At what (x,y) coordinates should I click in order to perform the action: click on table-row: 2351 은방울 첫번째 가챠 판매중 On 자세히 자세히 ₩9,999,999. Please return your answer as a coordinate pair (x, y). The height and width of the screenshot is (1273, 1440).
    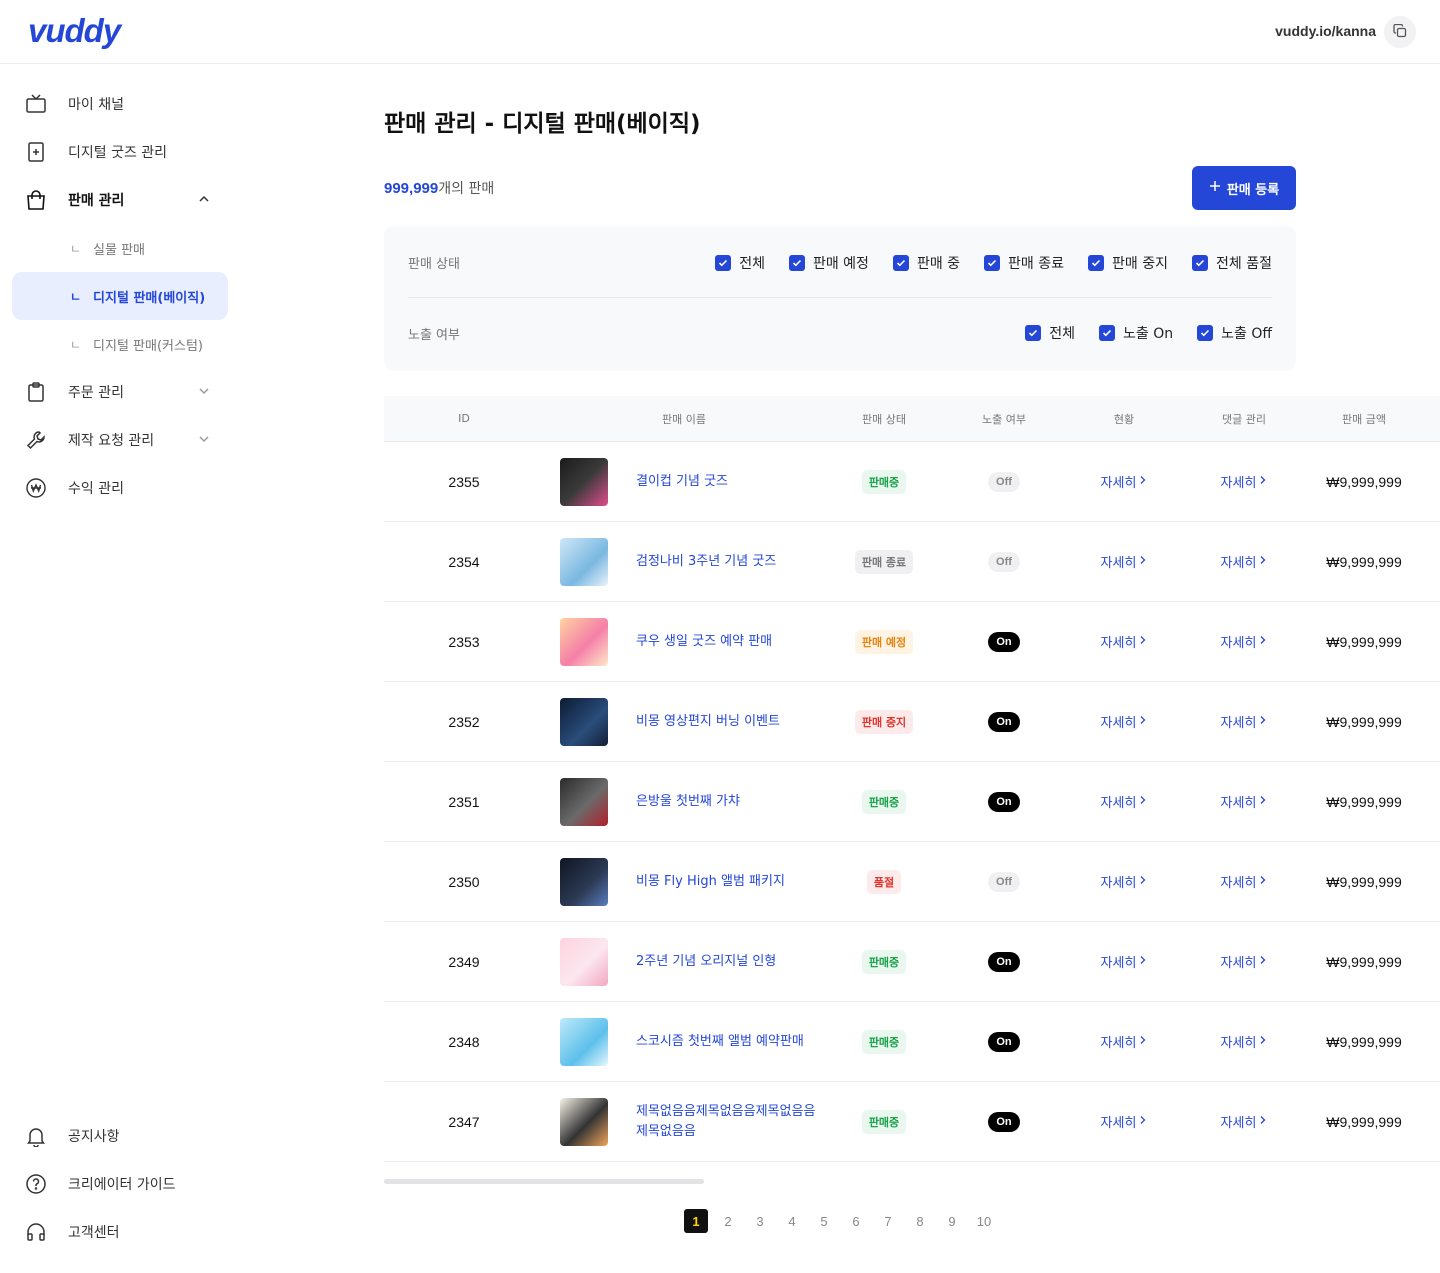
    Looking at the image, I should click on (912, 802).